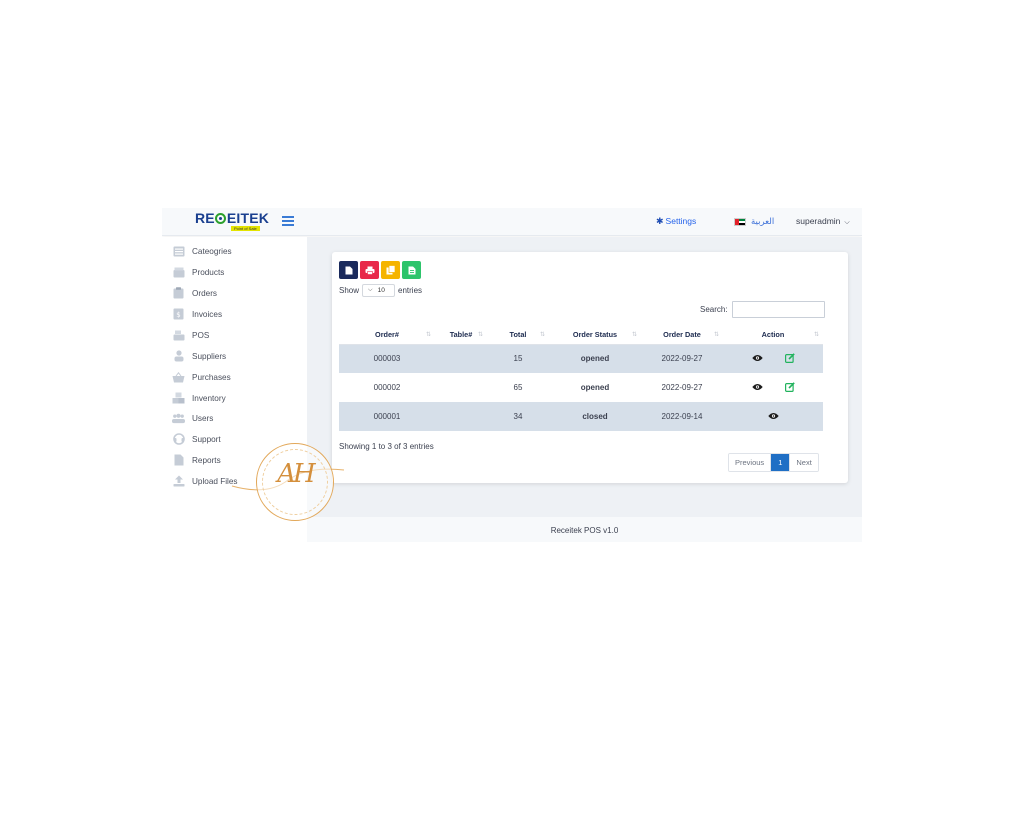 Image resolution: width=1024 pixels, height=819 pixels. I want to click on logo-tagline: Point of Sale, so click(245, 228).